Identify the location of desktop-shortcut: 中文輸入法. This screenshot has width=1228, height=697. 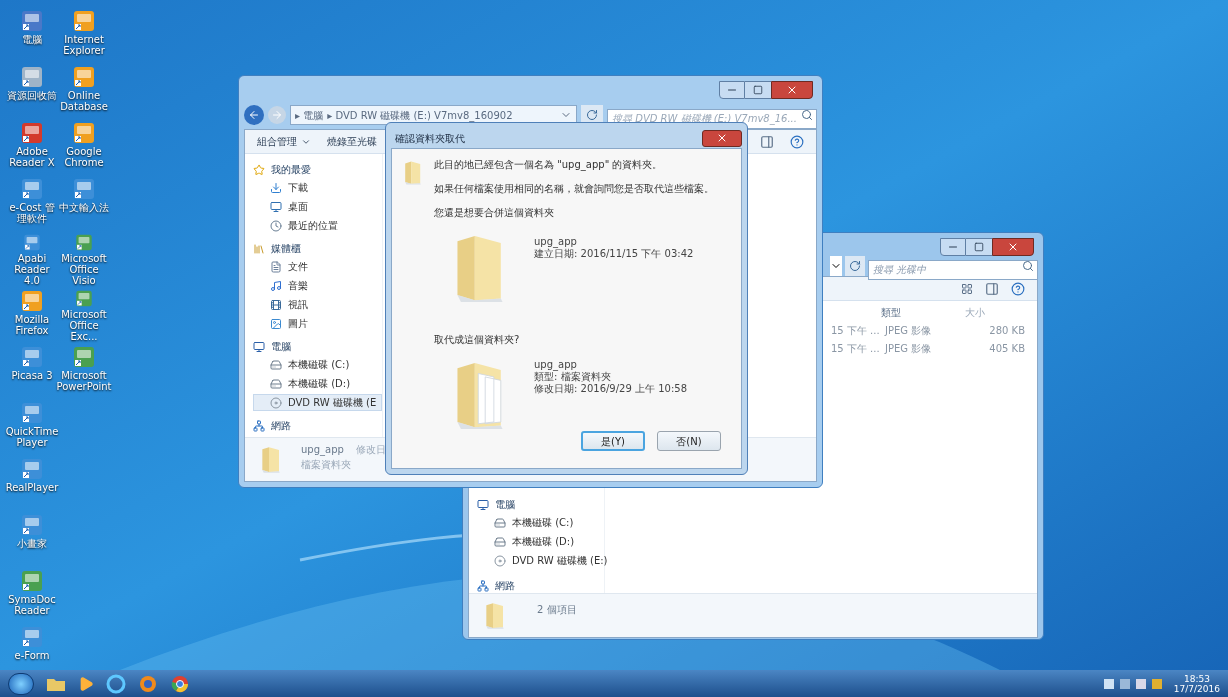
(84, 202).